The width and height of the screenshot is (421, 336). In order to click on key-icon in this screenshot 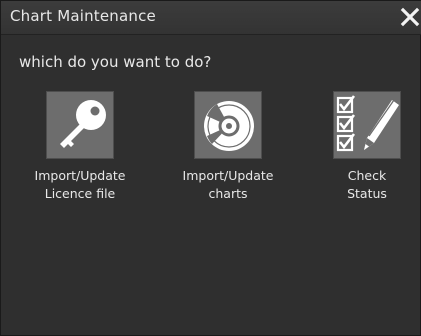, I will do `click(83, 124)`.